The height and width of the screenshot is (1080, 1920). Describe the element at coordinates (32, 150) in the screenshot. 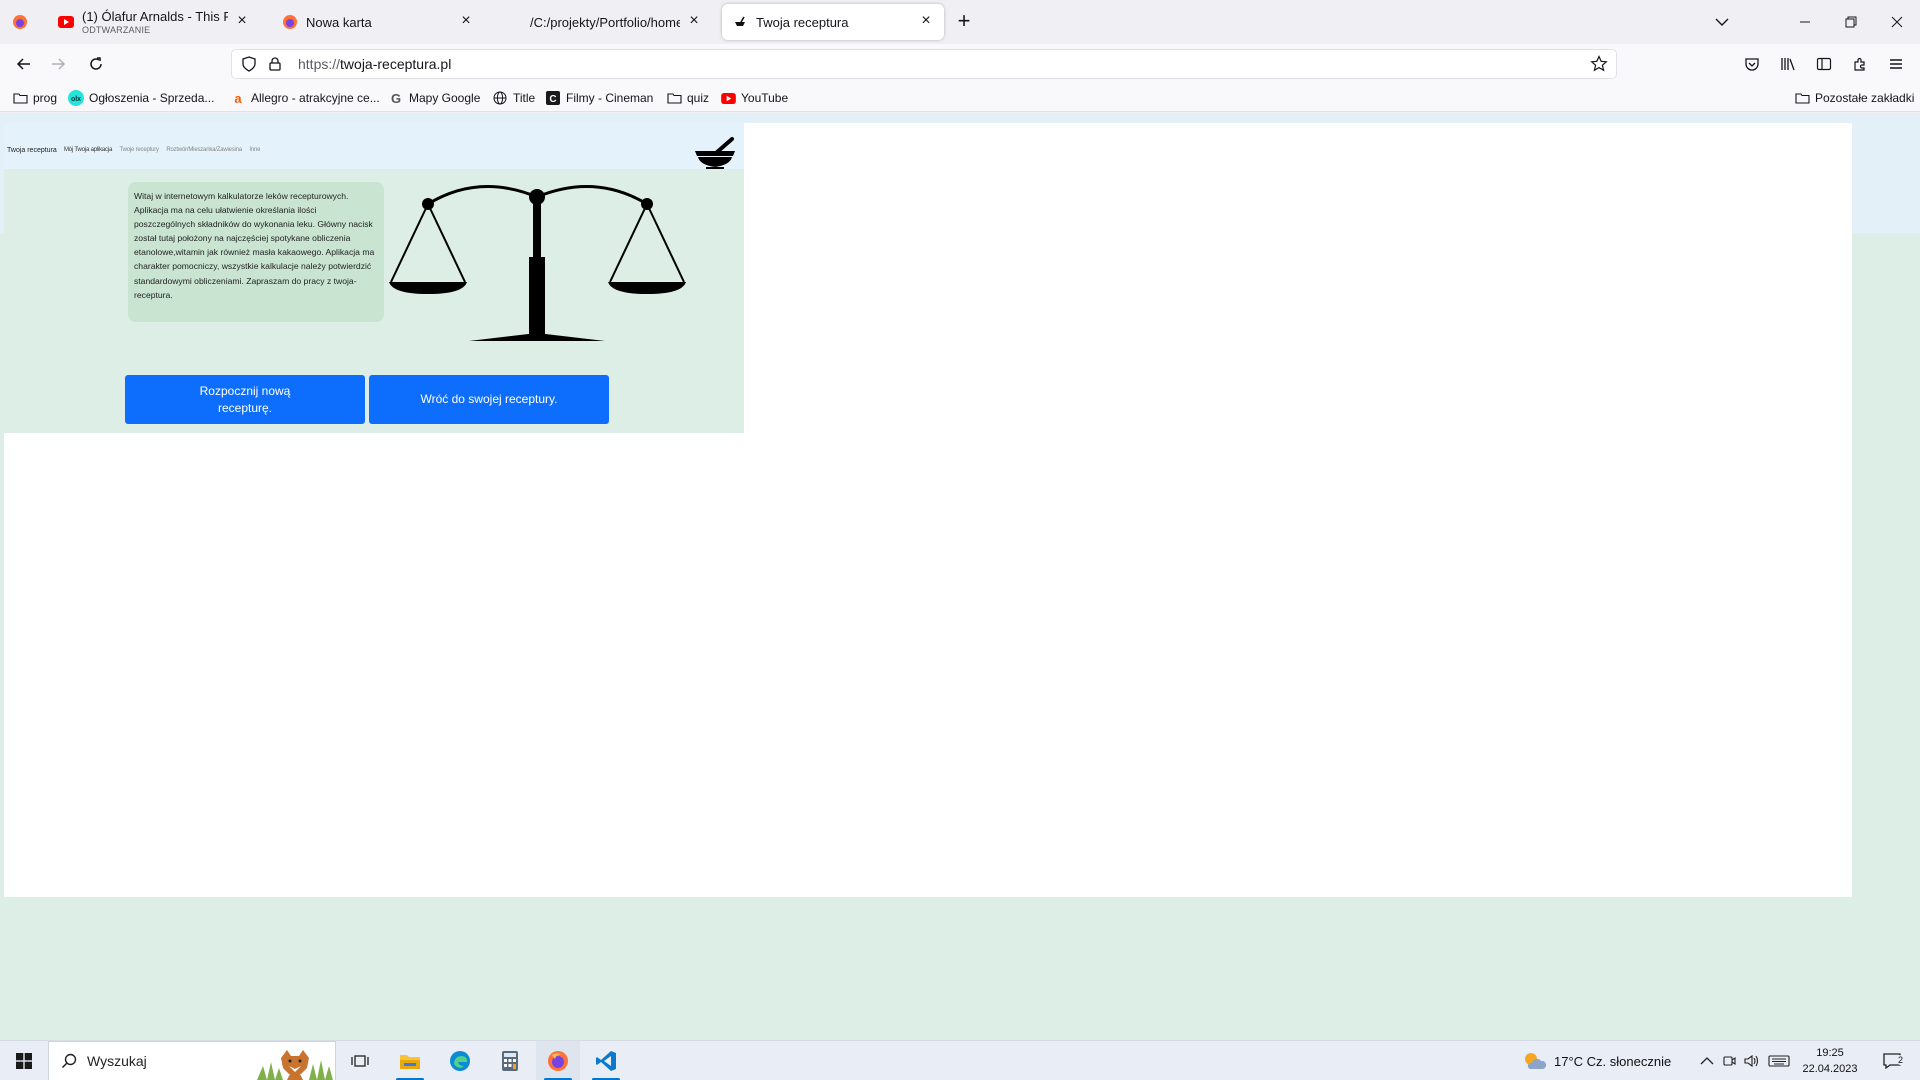

I see `site-brand: Twoja receptura` at that location.